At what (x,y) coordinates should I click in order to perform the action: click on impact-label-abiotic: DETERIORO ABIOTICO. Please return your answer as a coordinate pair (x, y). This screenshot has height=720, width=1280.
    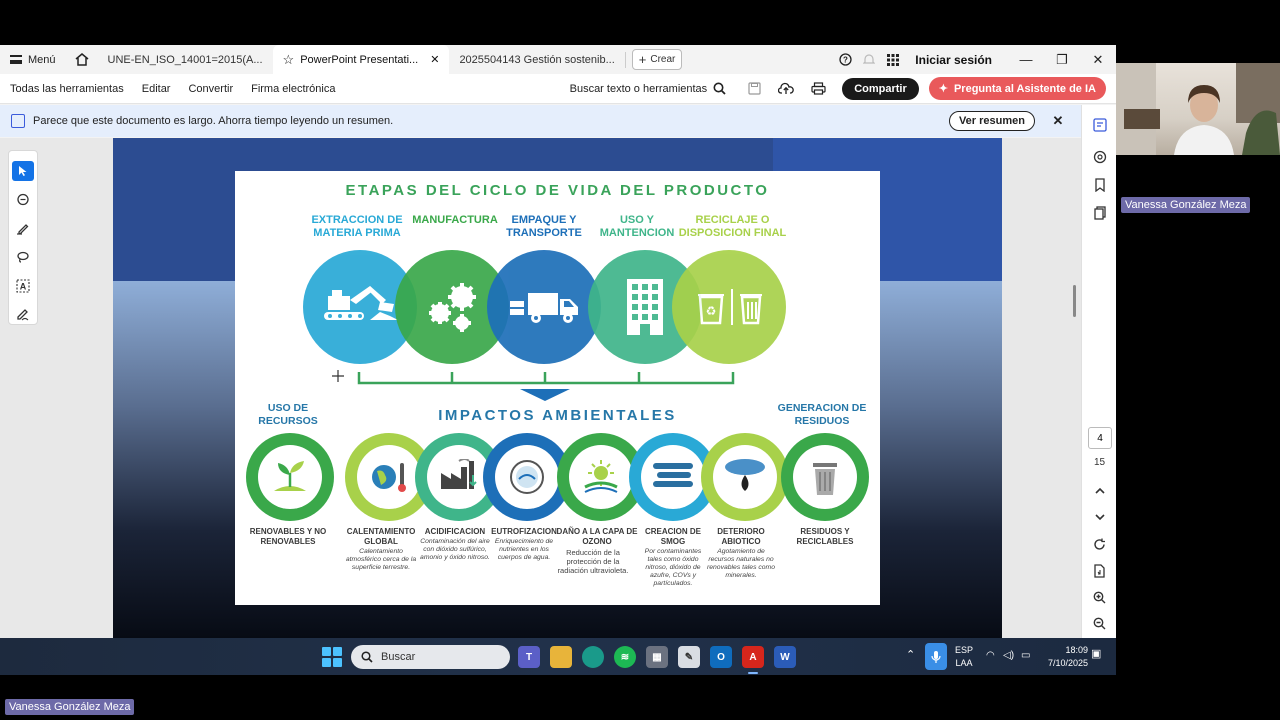
    Looking at the image, I should click on (741, 536).